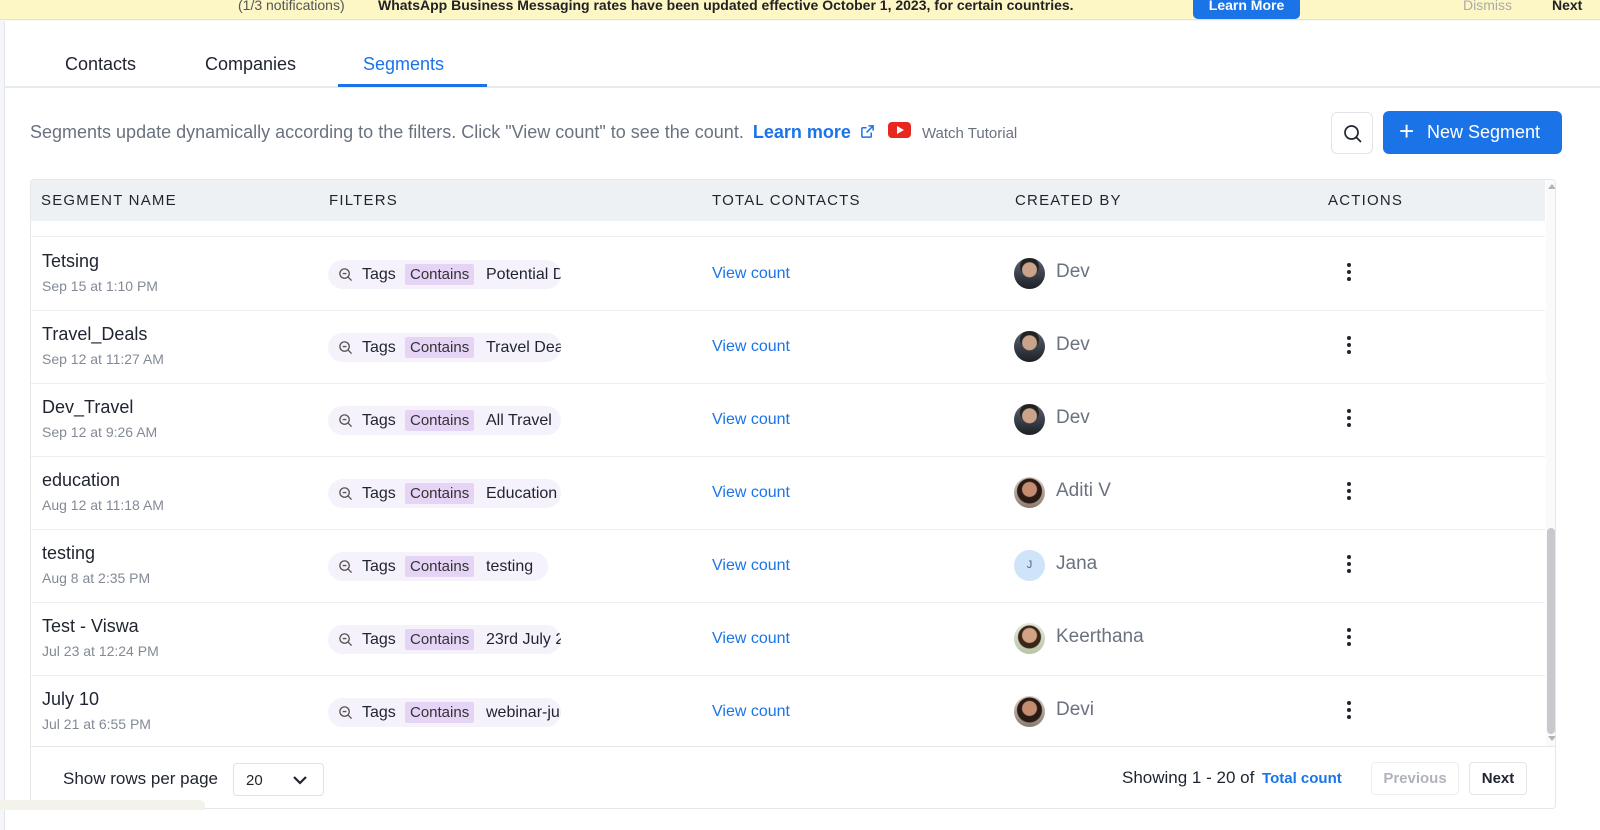  I want to click on segment-name: Tetsing, so click(70, 261).